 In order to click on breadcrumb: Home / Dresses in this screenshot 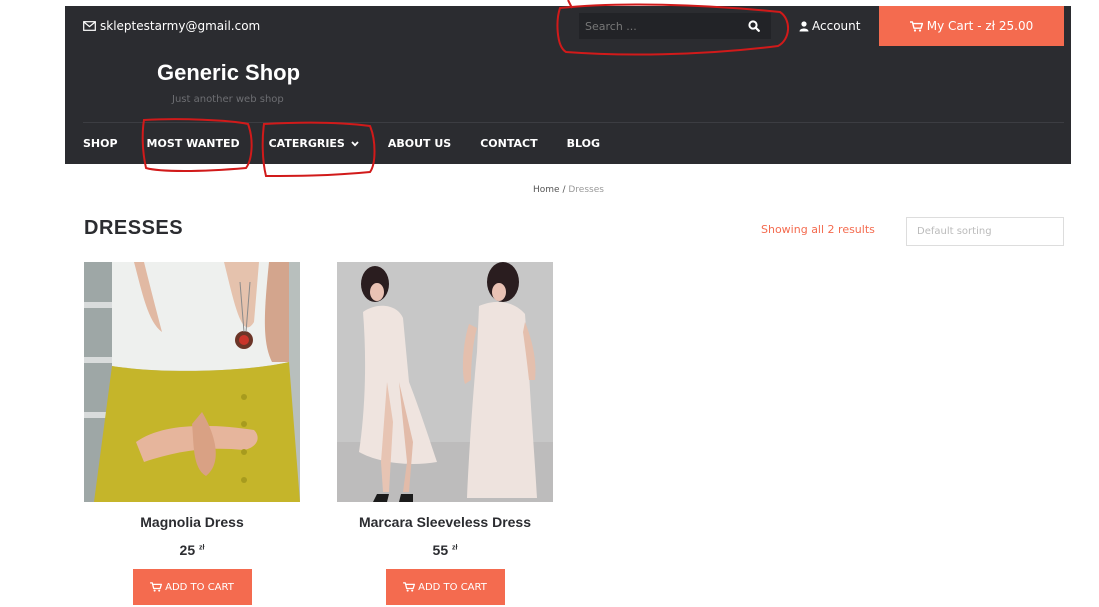, I will do `click(568, 190)`.